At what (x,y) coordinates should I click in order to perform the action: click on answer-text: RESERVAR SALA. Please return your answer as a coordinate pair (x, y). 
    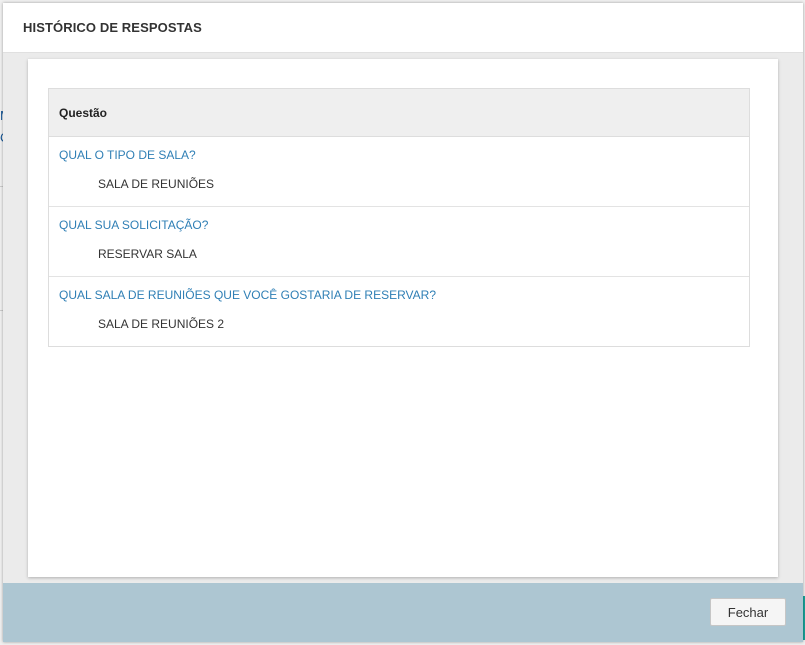
    Looking at the image, I should click on (147, 254).